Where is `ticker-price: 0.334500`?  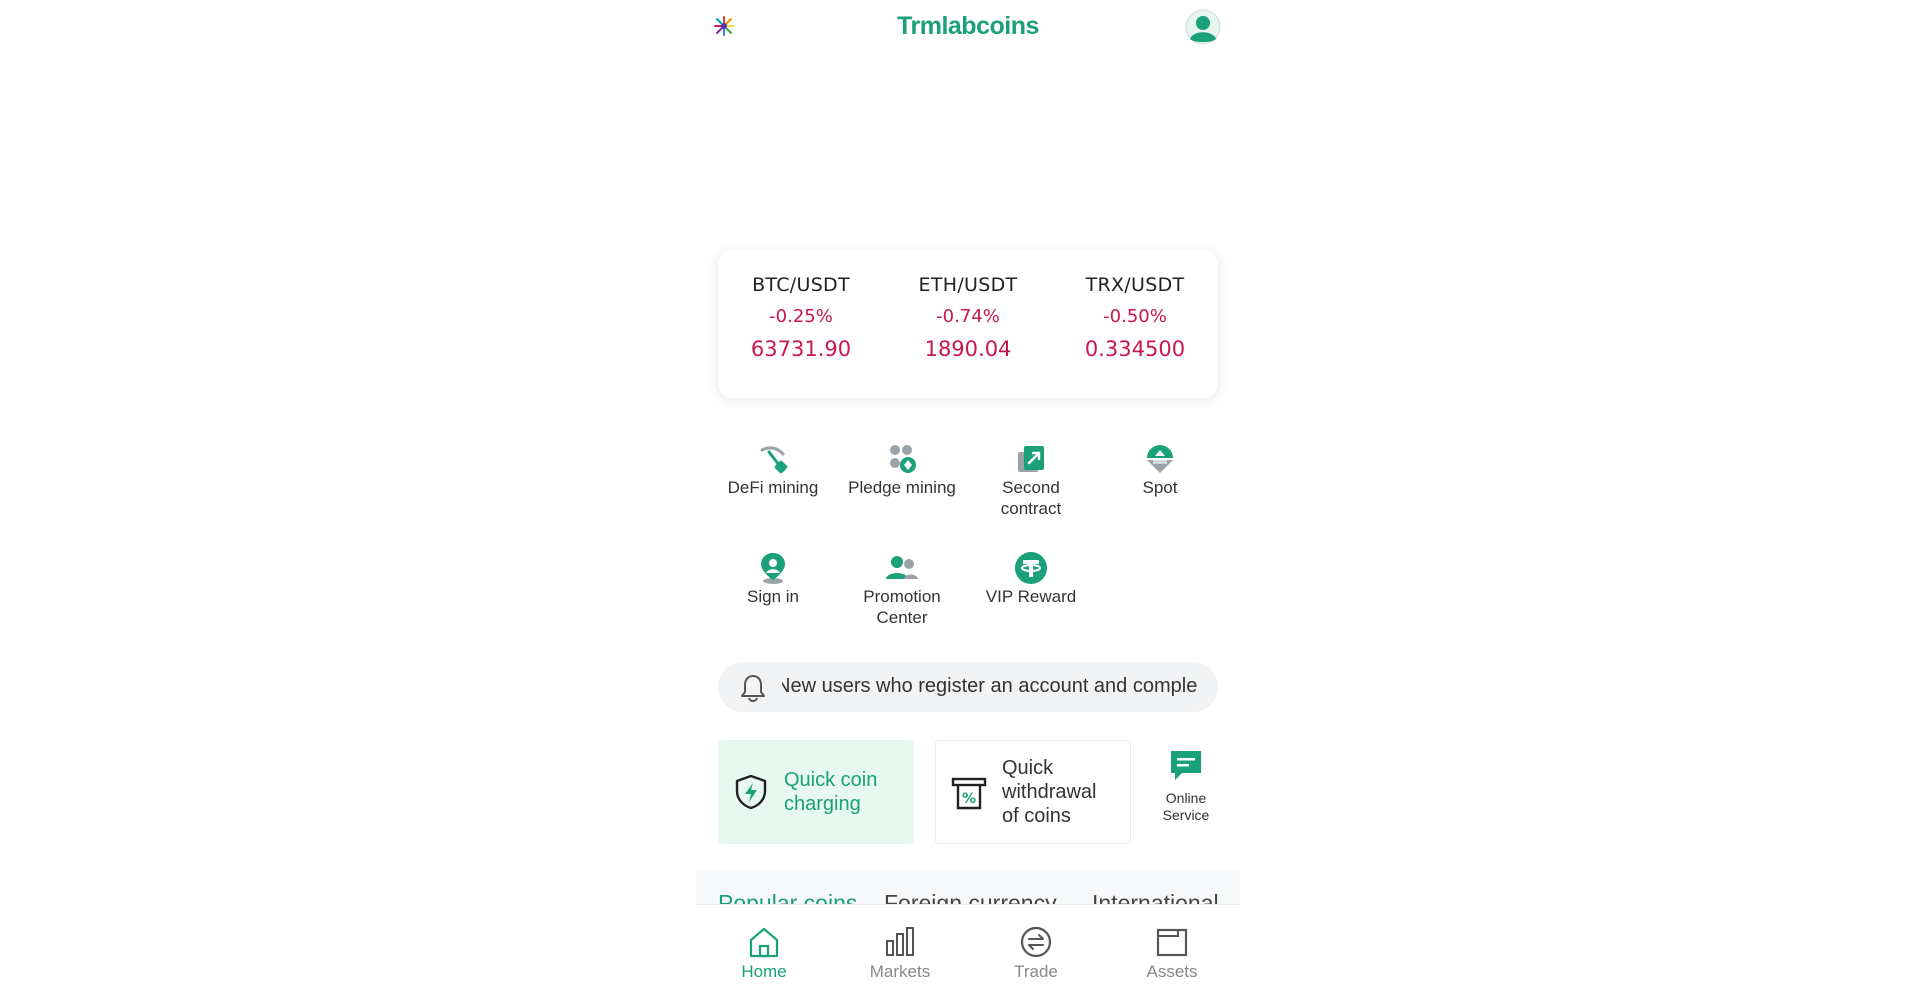 ticker-price: 0.334500 is located at coordinates (1135, 349).